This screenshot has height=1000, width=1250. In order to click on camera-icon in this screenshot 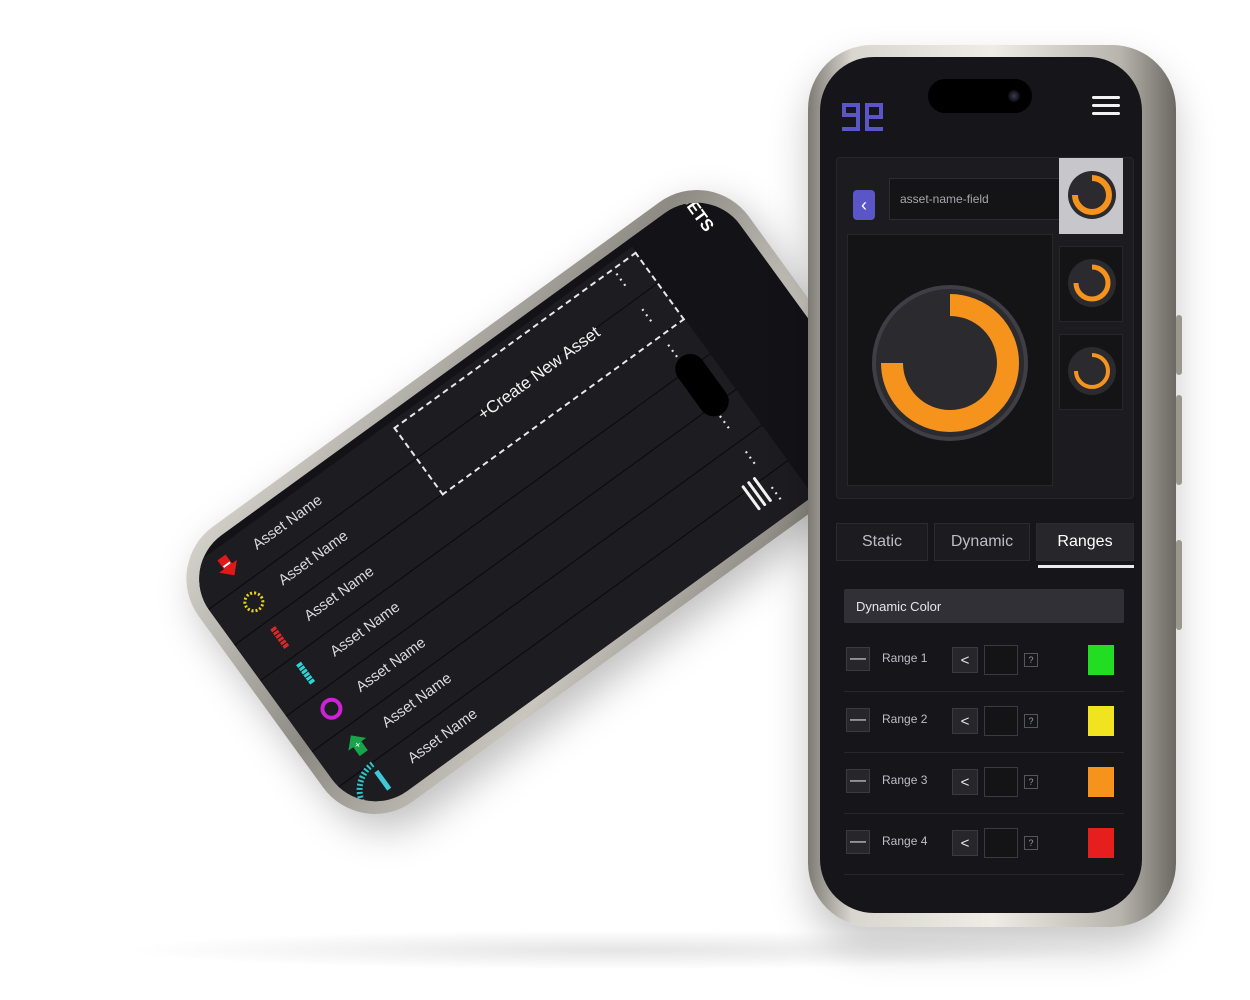, I will do `click(1014, 96)`.